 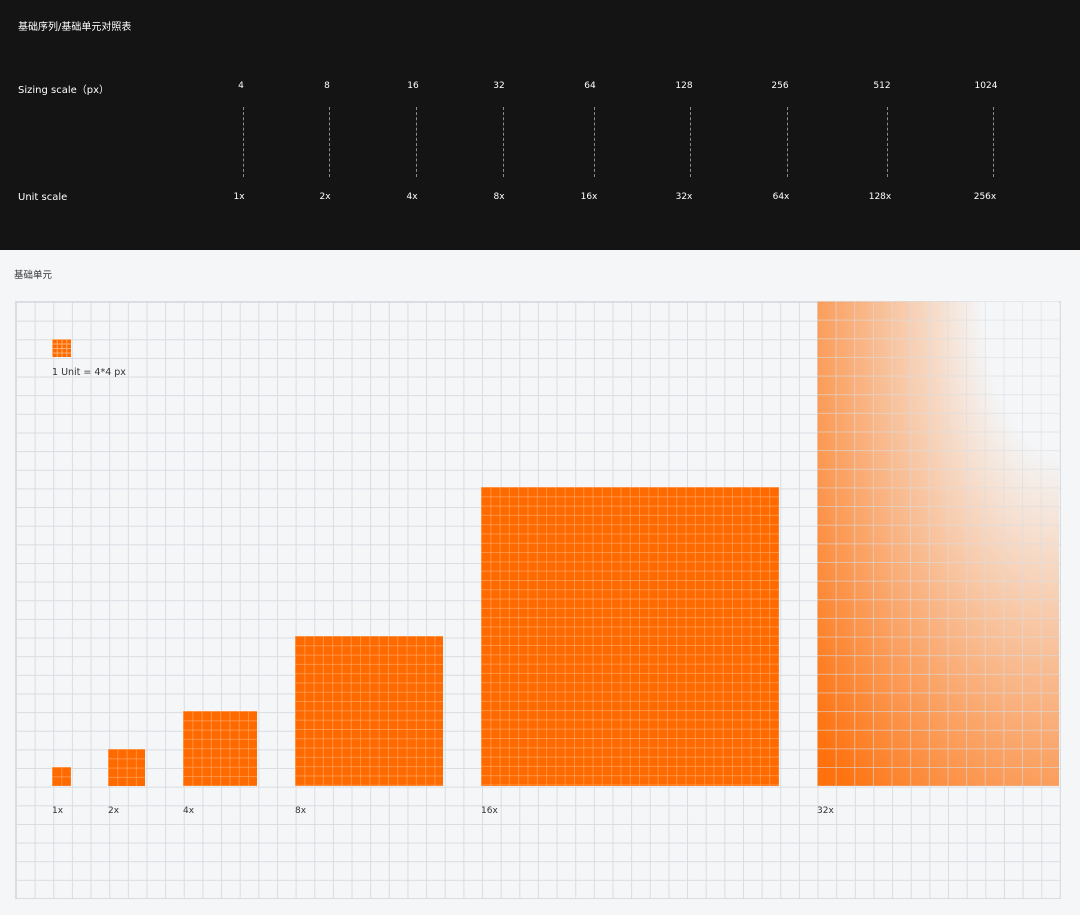 I want to click on block-label-16x: 16x, so click(x=489, y=811).